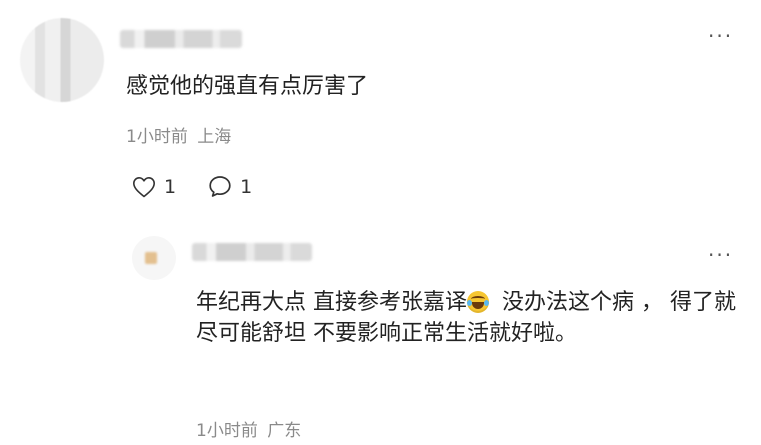 Image resolution: width=761 pixels, height=445 pixels. Describe the element at coordinates (144, 186) in the screenshot. I see `heart-icon` at that location.